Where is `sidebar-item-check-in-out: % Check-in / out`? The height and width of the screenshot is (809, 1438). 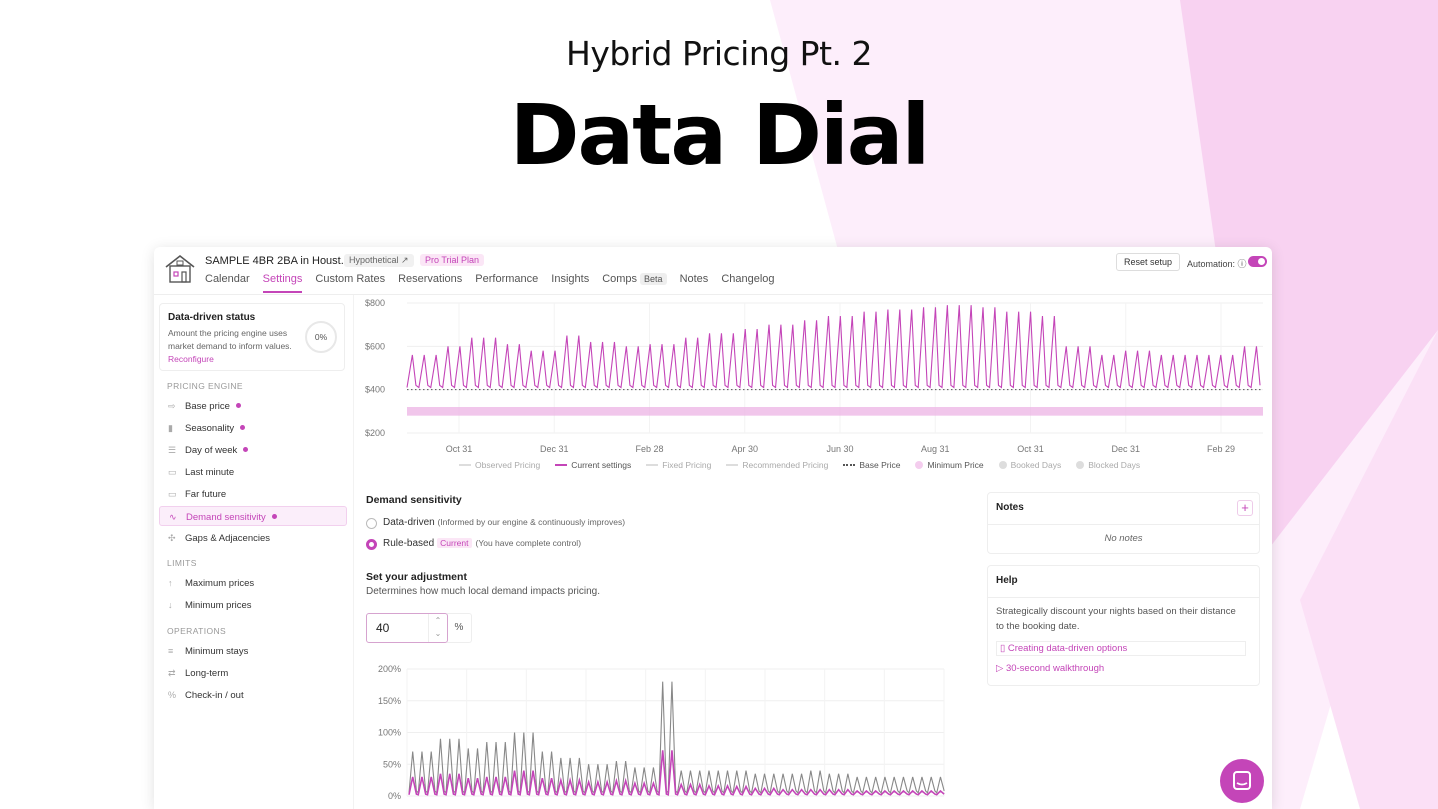 sidebar-item-check-in-out: % Check-in / out is located at coordinates (253, 695).